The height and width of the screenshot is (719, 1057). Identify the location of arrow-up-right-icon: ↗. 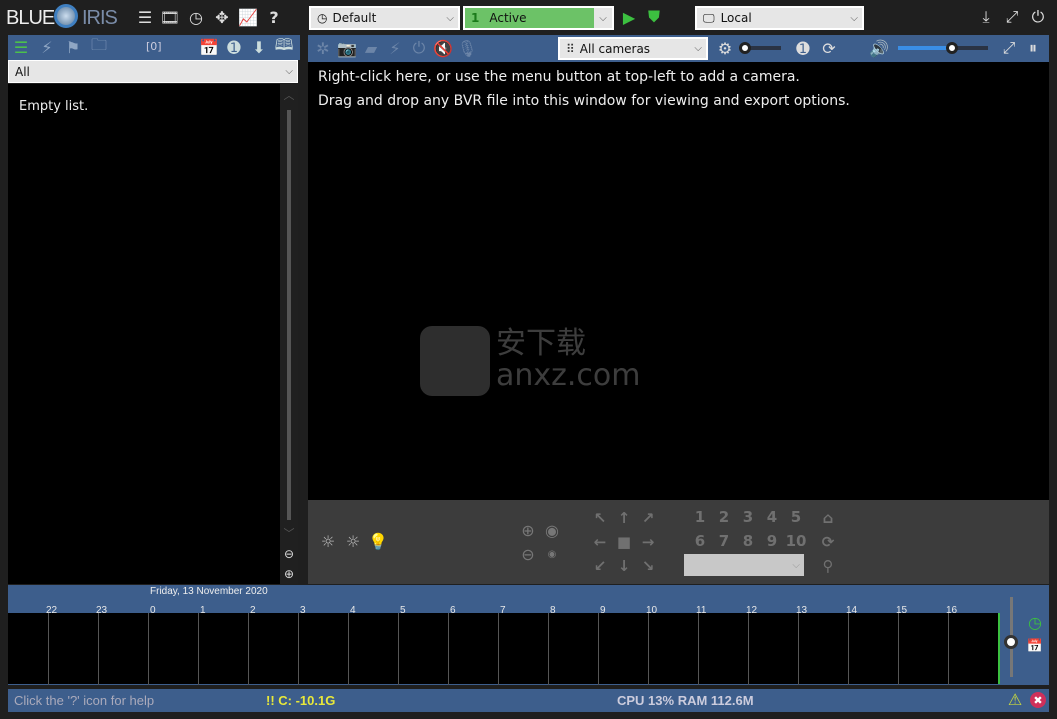
(648, 518).